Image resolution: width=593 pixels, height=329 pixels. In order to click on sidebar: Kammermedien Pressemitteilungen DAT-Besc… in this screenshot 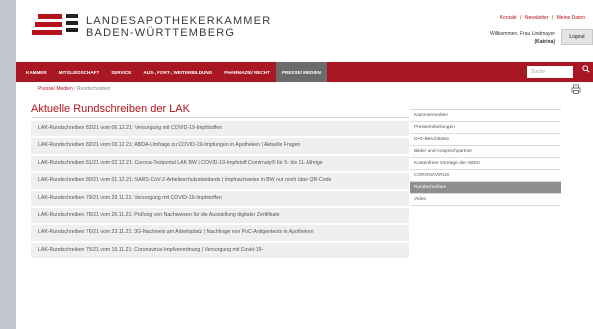, I will do `click(485, 157)`.